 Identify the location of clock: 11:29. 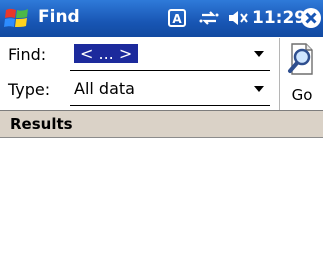
(279, 18).